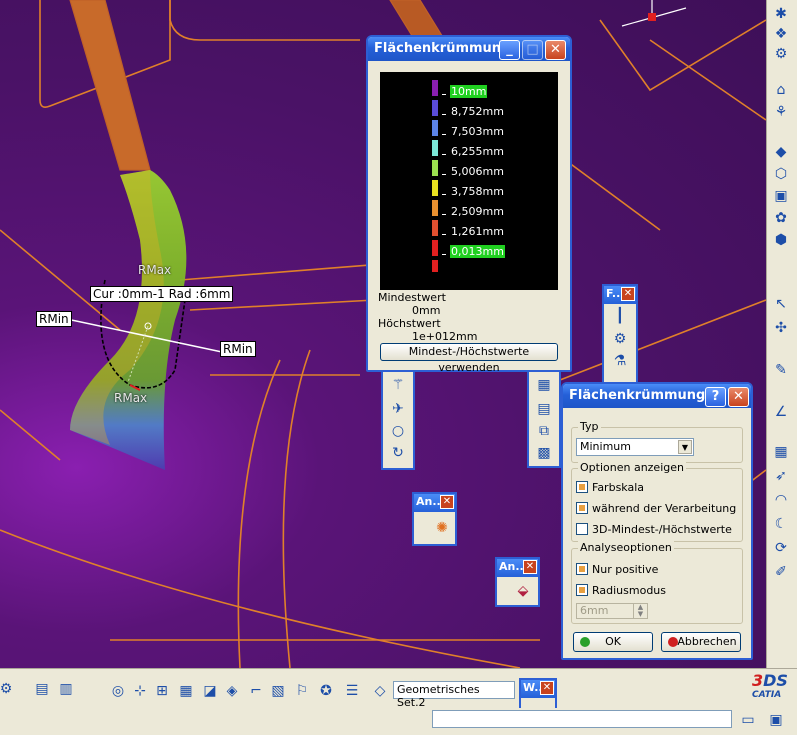 The image size is (797, 735). I want to click on tool-icon: ▩, so click(544, 453).